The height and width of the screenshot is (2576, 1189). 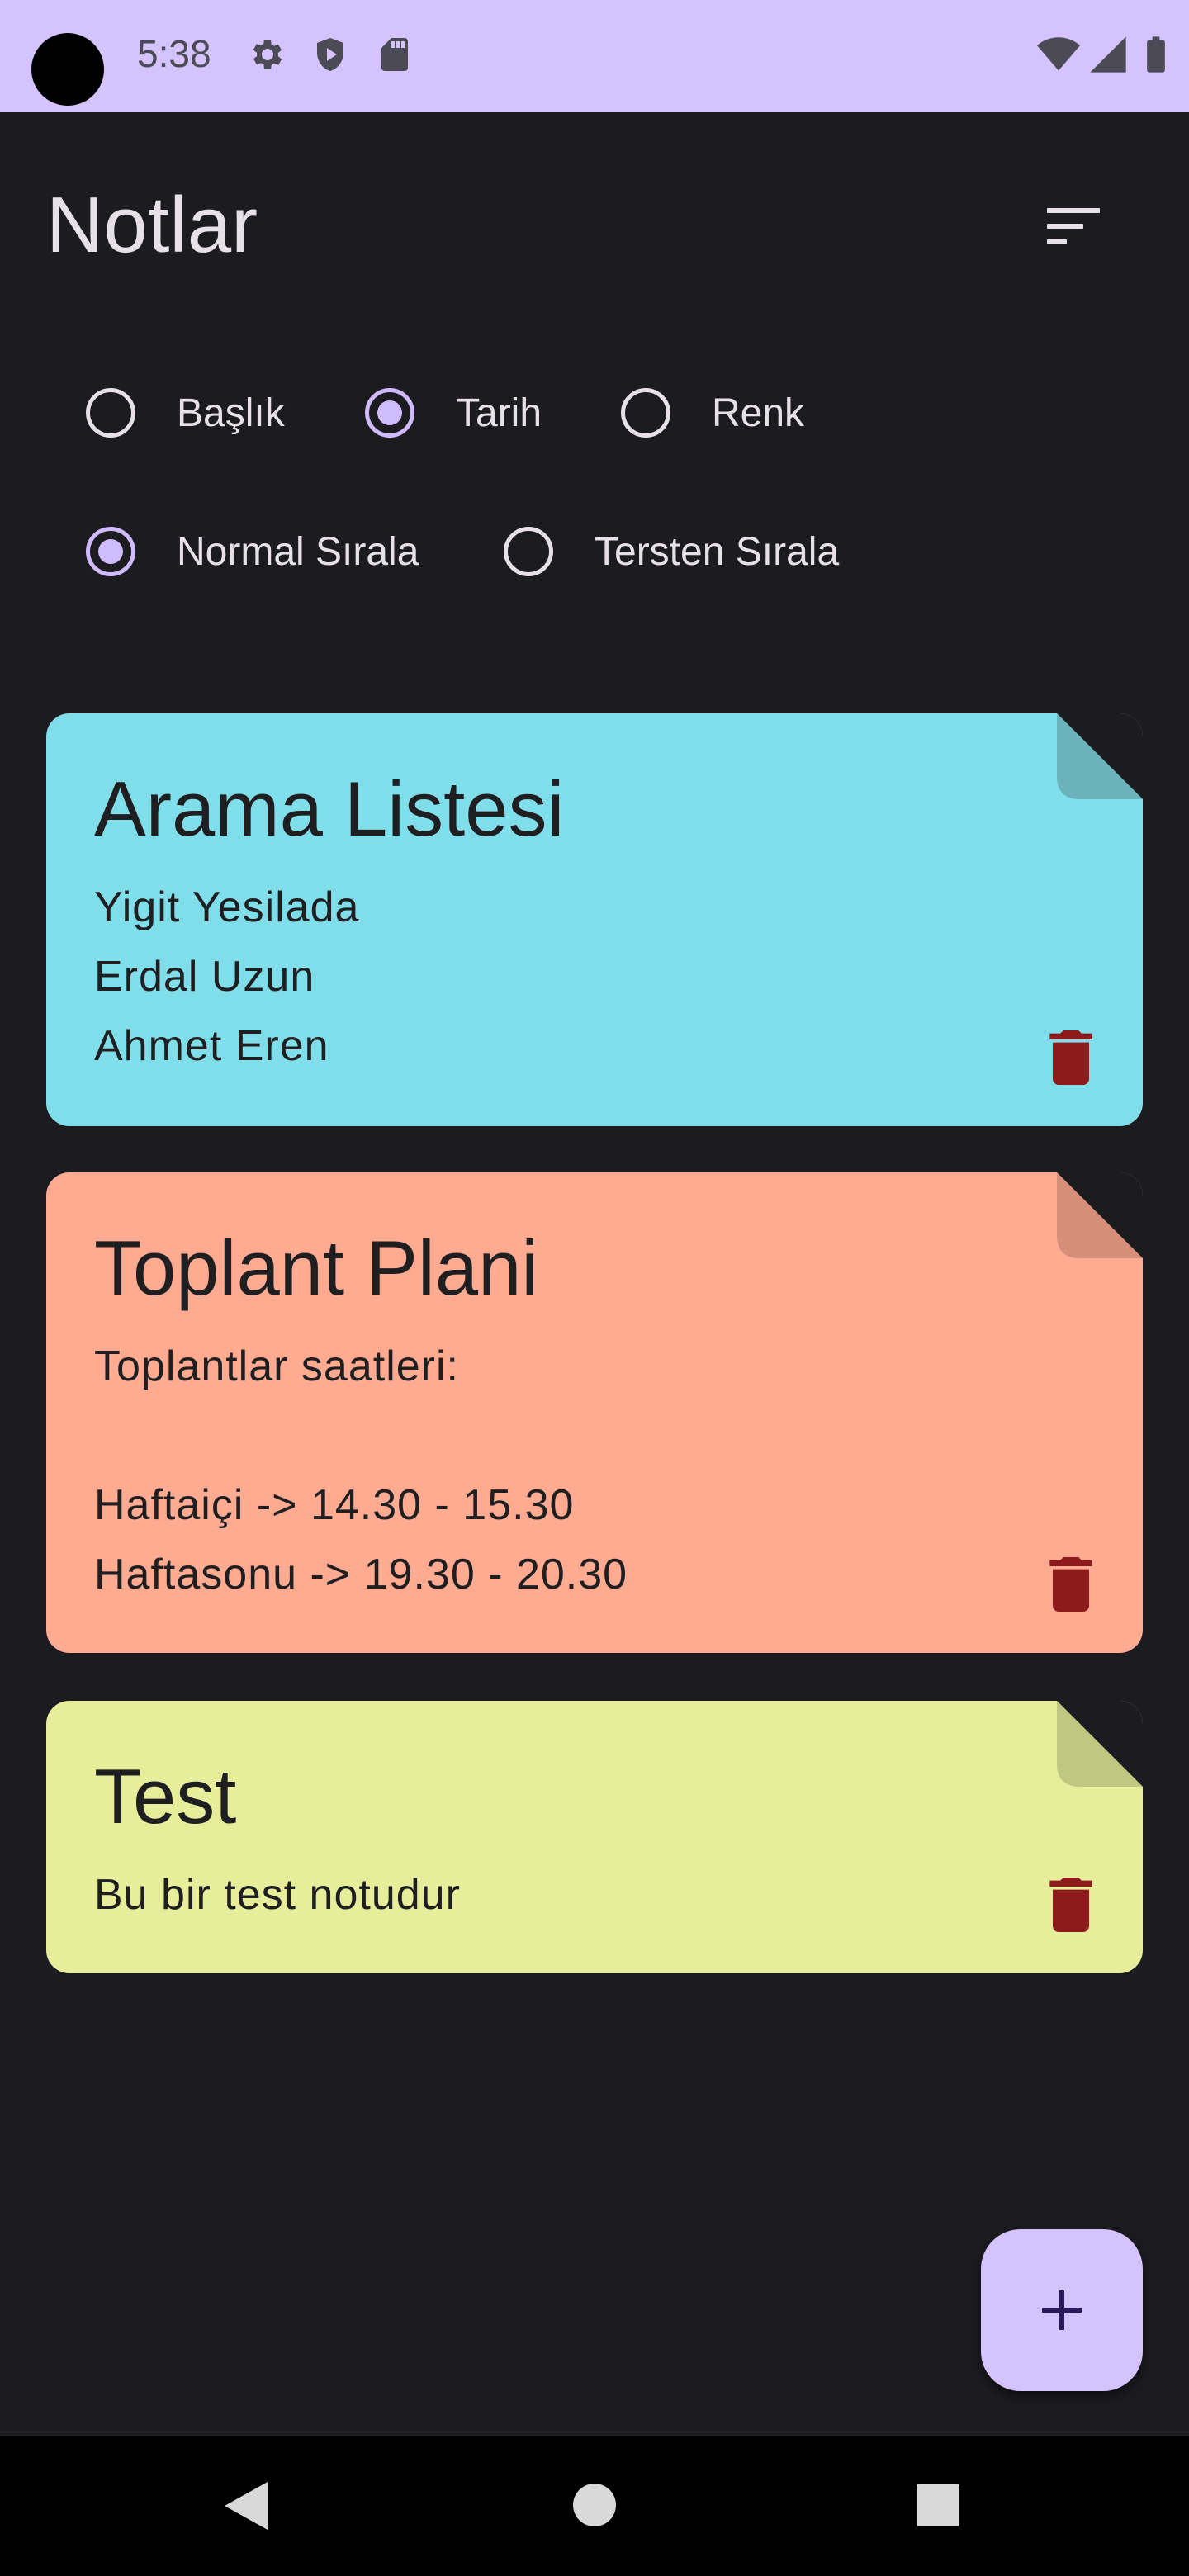 I want to click on note-body: Bu bir test notudur, so click(x=277, y=1895).